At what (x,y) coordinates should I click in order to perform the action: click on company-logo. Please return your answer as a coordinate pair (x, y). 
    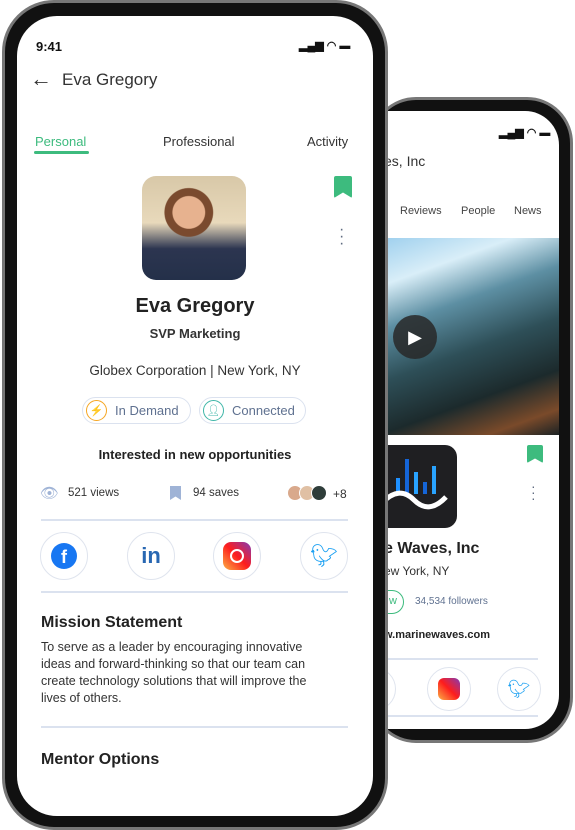
    Looking at the image, I should click on (420, 486).